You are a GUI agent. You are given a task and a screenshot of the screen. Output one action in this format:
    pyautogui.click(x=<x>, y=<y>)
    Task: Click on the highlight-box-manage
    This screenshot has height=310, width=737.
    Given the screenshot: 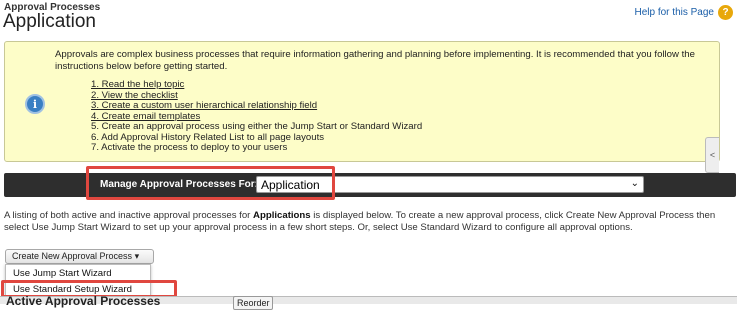 What is the action you would take?
    pyautogui.click(x=210, y=183)
    